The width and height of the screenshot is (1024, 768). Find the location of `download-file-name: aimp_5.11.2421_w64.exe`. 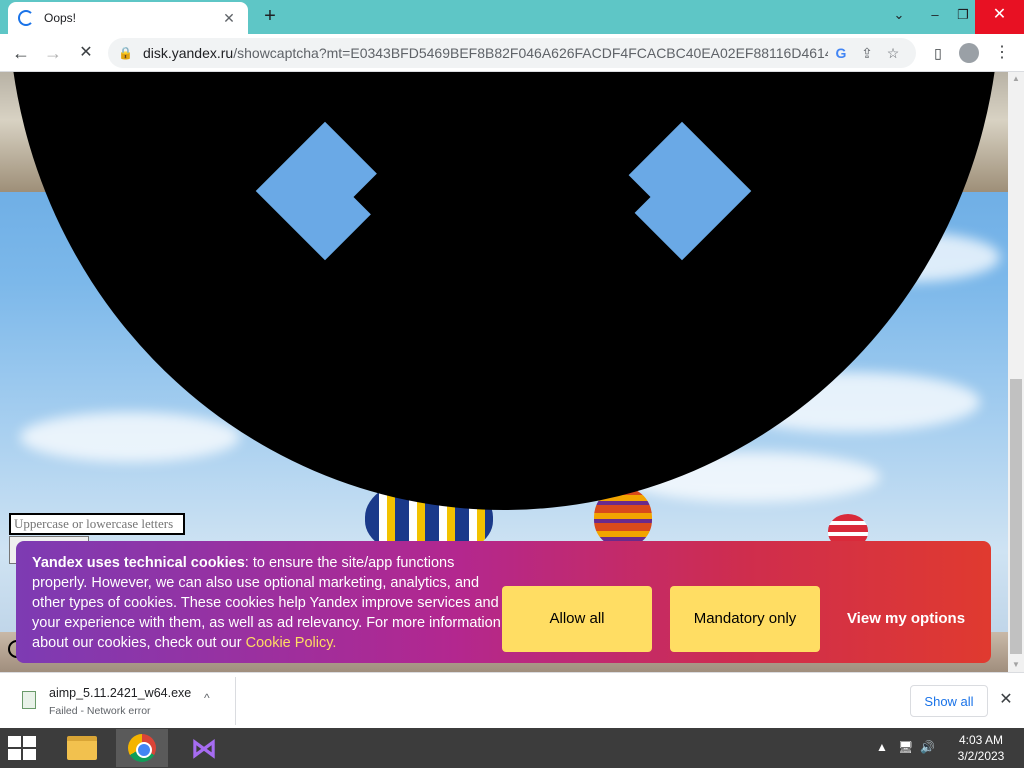

download-file-name: aimp_5.11.2421_w64.exe is located at coordinates (120, 693).